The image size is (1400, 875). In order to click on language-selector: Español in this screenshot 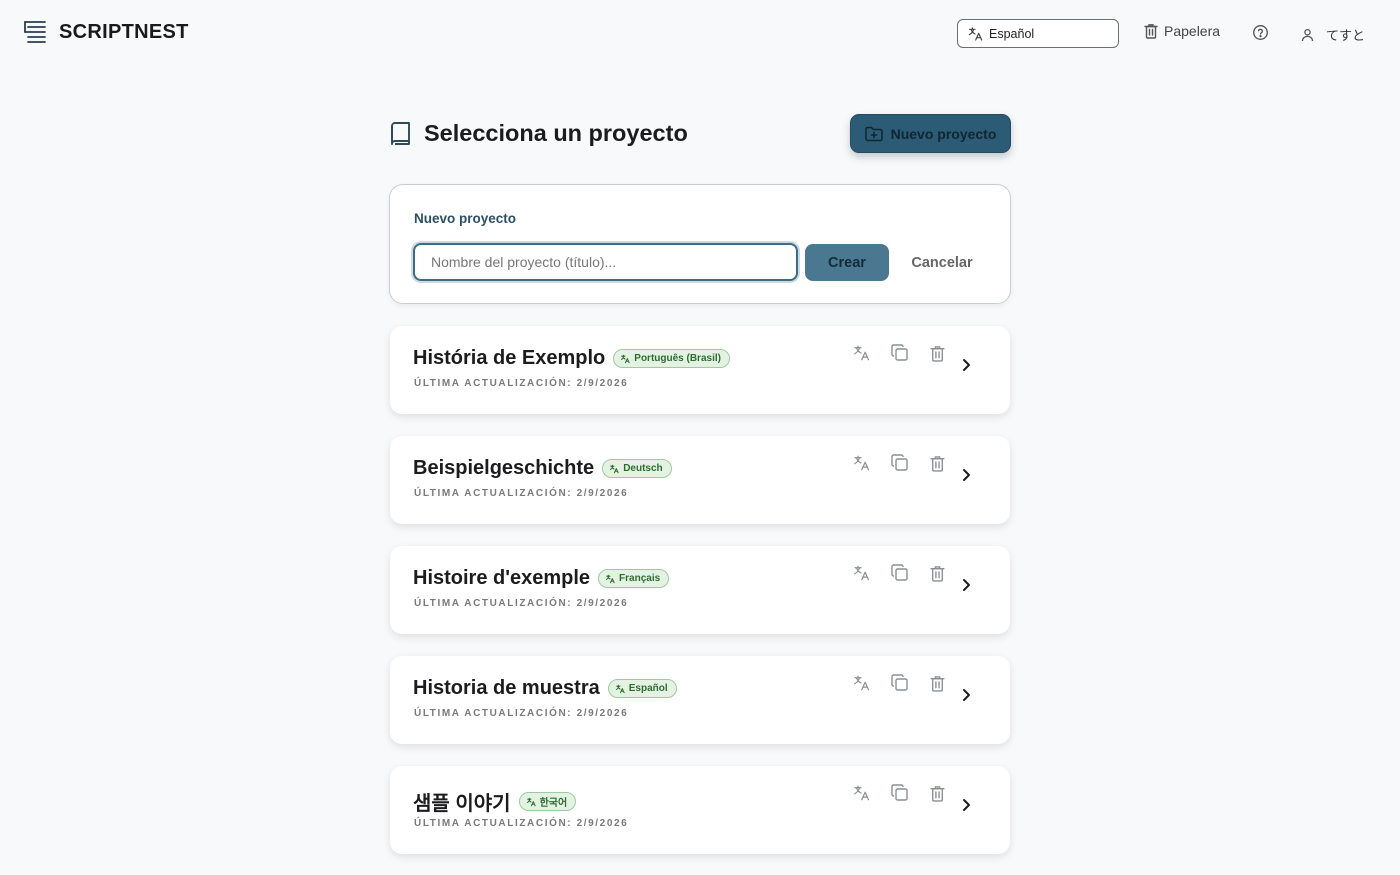, I will do `click(1038, 33)`.